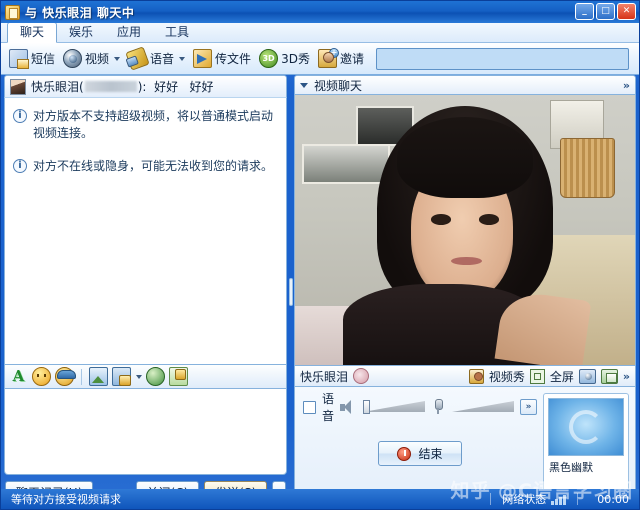 The width and height of the screenshot is (640, 510). Describe the element at coordinates (476, 376) in the screenshot. I see `video-show-icon` at that location.